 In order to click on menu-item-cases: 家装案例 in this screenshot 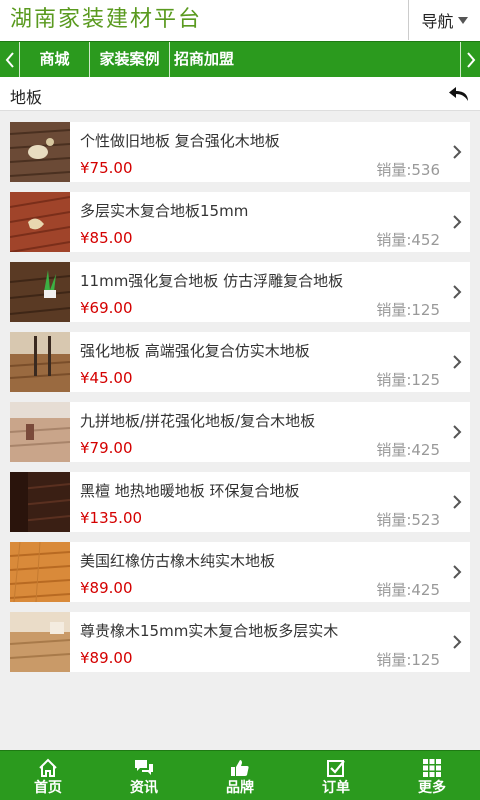, I will do `click(130, 59)`.